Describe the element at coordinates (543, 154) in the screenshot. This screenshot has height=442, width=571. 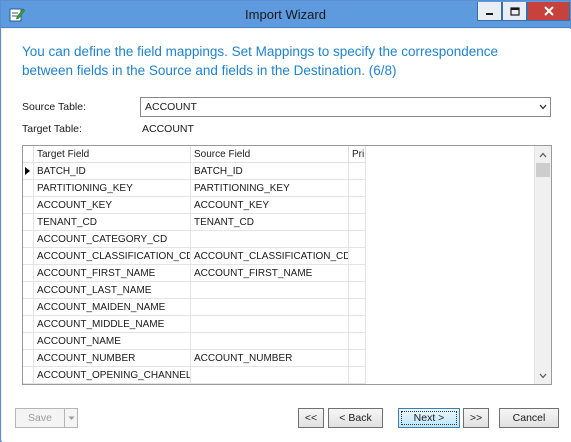
I see `scroll-up-button` at that location.